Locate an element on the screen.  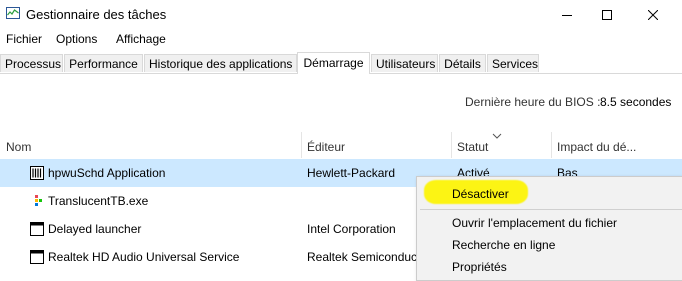
row-name: Realtek HD Audio Universal Service is located at coordinates (144, 257).